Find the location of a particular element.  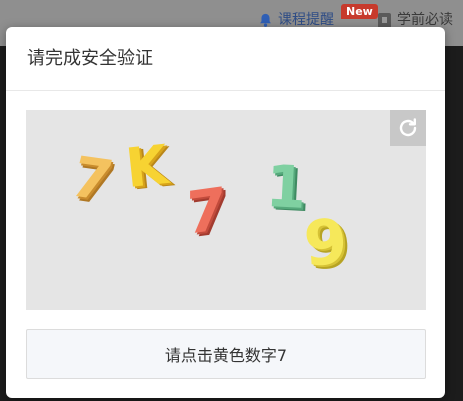

captcha-glyph-7-orange: 7 is located at coordinates (91, 179).